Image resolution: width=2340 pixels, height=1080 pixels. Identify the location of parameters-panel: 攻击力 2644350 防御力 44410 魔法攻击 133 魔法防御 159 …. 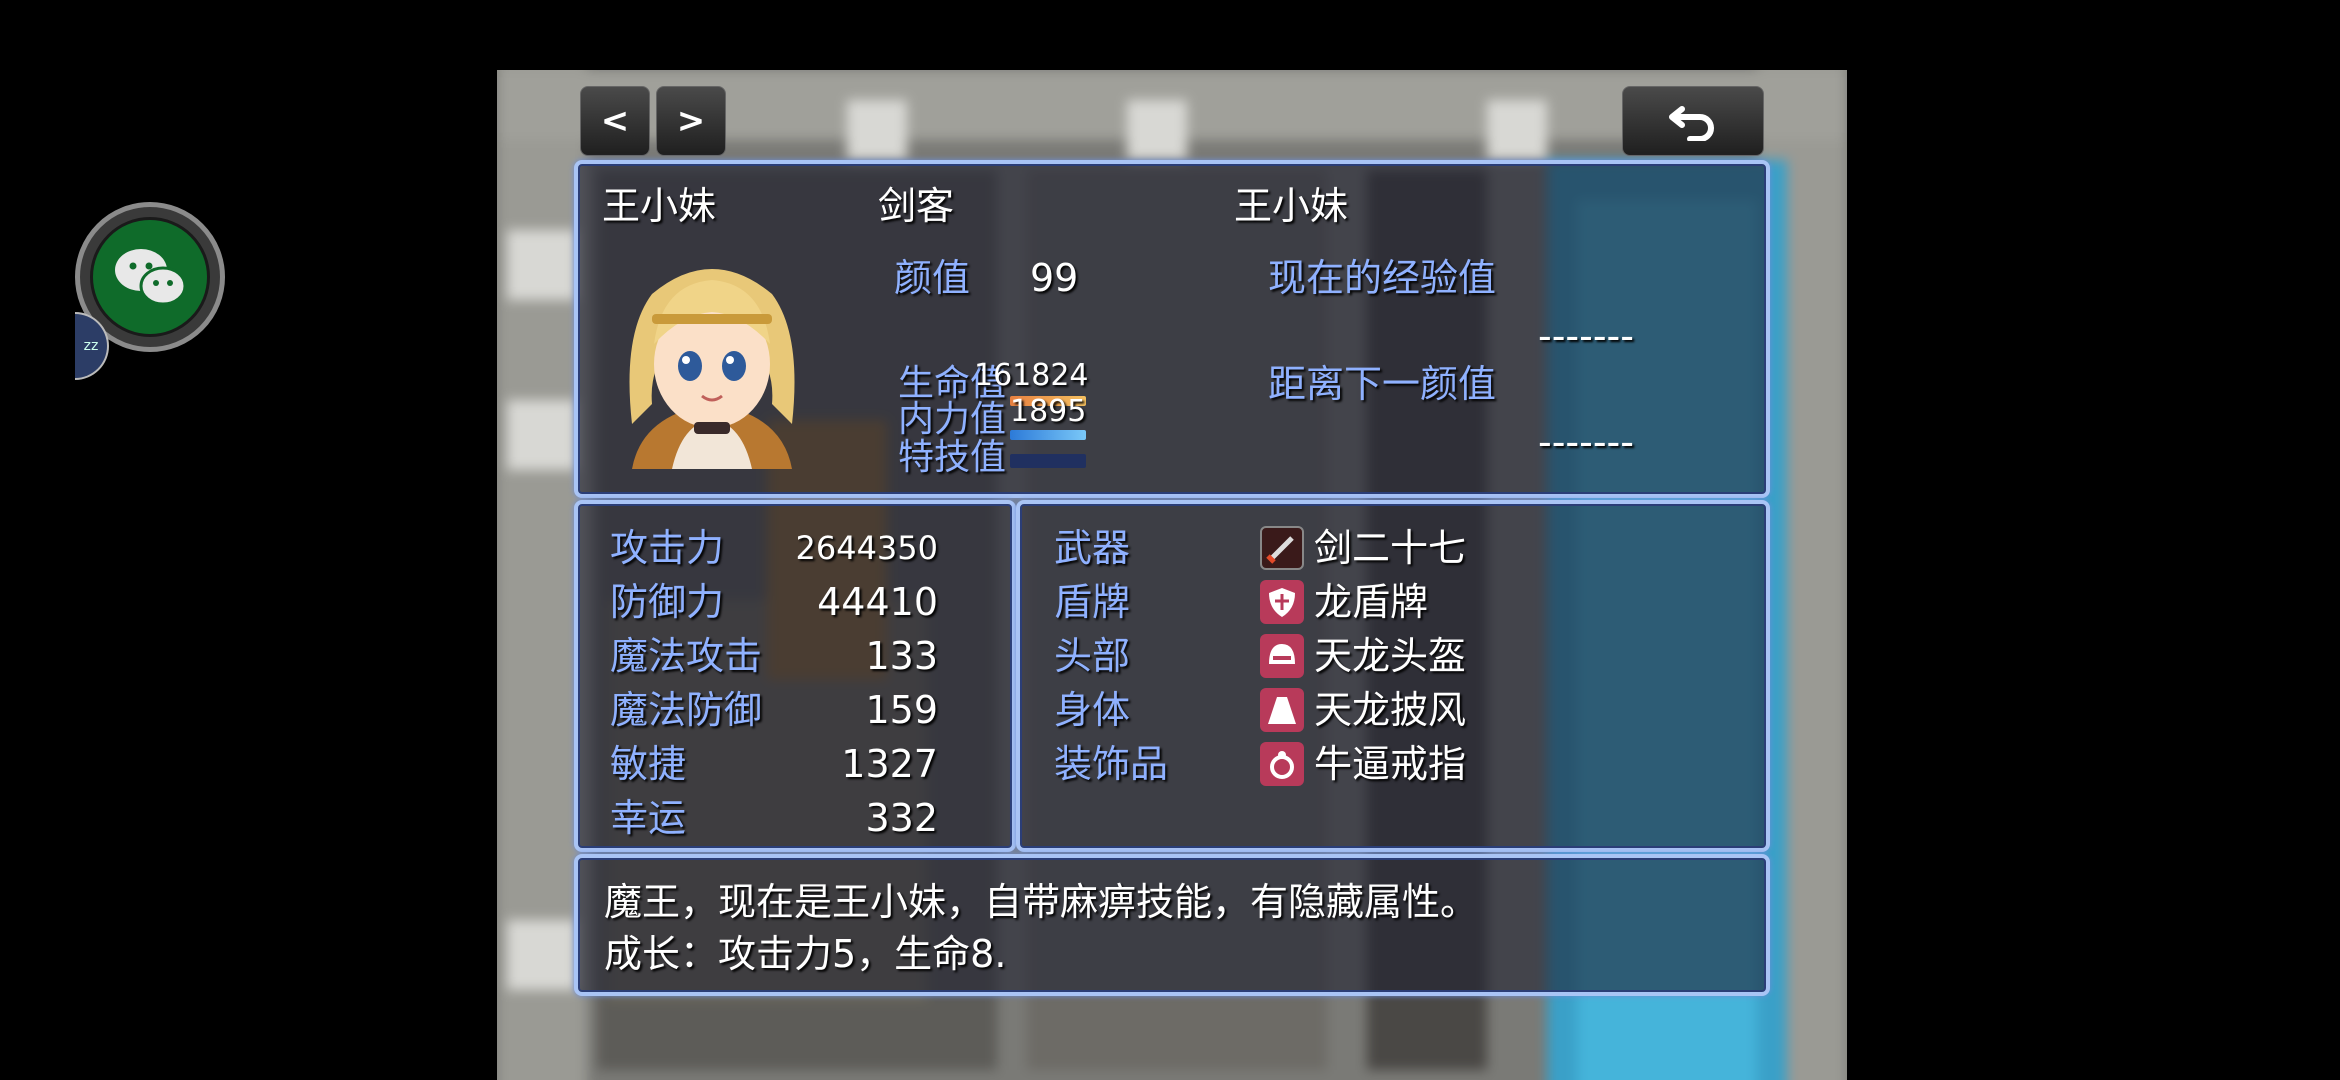
(795, 676).